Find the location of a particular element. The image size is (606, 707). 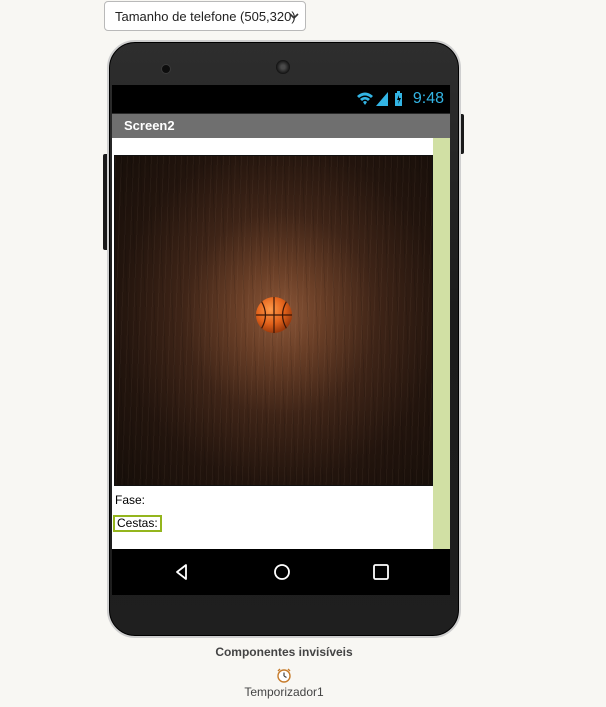

battery-icon is located at coordinates (398, 98).